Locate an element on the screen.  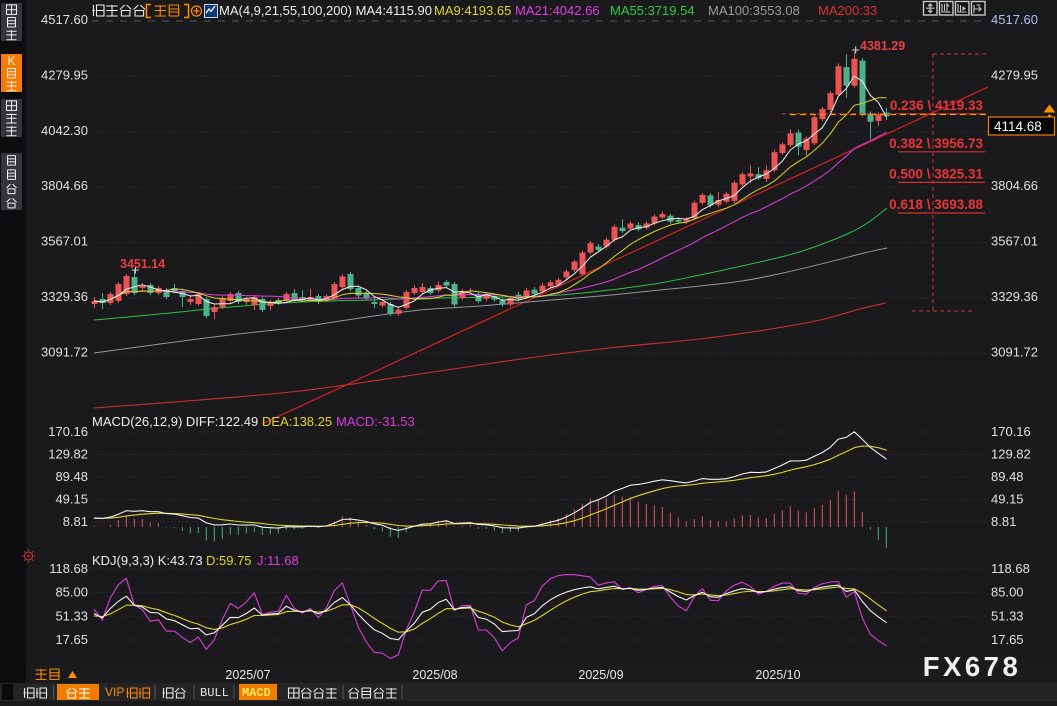
svg-text: 0.382 \ 3956.73 is located at coordinates (936, 143).